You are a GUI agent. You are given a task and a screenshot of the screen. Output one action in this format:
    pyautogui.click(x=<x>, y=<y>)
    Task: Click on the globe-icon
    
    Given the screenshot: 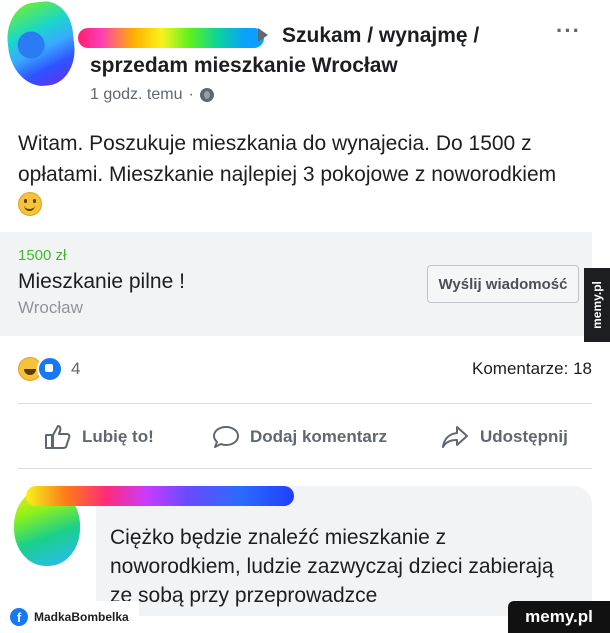 What is the action you would take?
    pyautogui.click(x=206, y=95)
    